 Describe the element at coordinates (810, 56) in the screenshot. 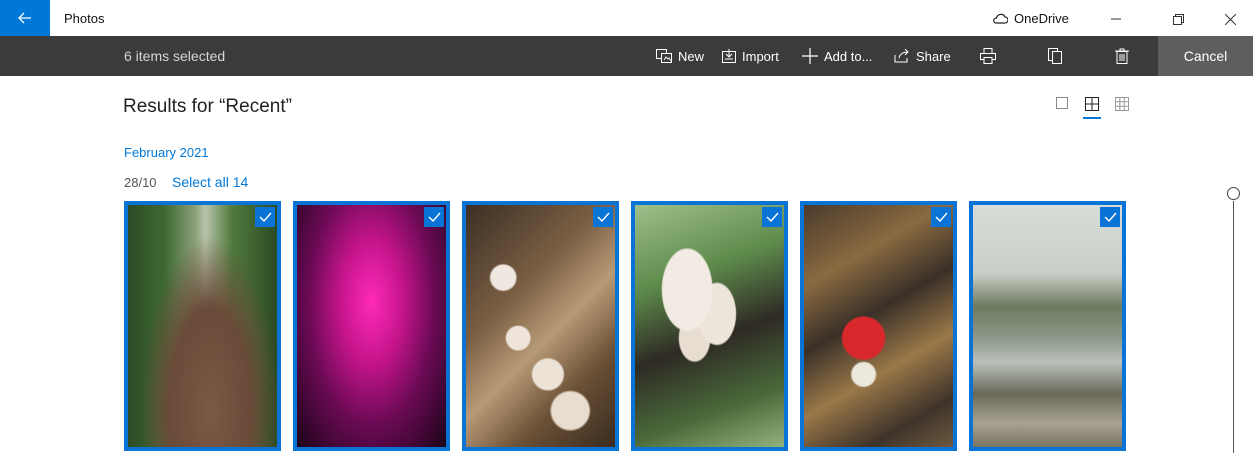

I see `plus-icon` at that location.